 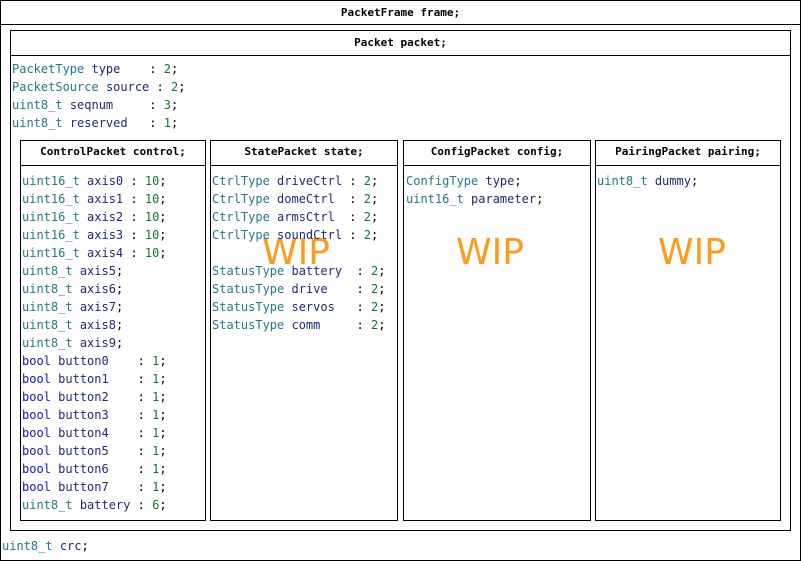 What do you see at coordinates (105, 253) in the screenshot?
I see `field-name: axis4` at bounding box center [105, 253].